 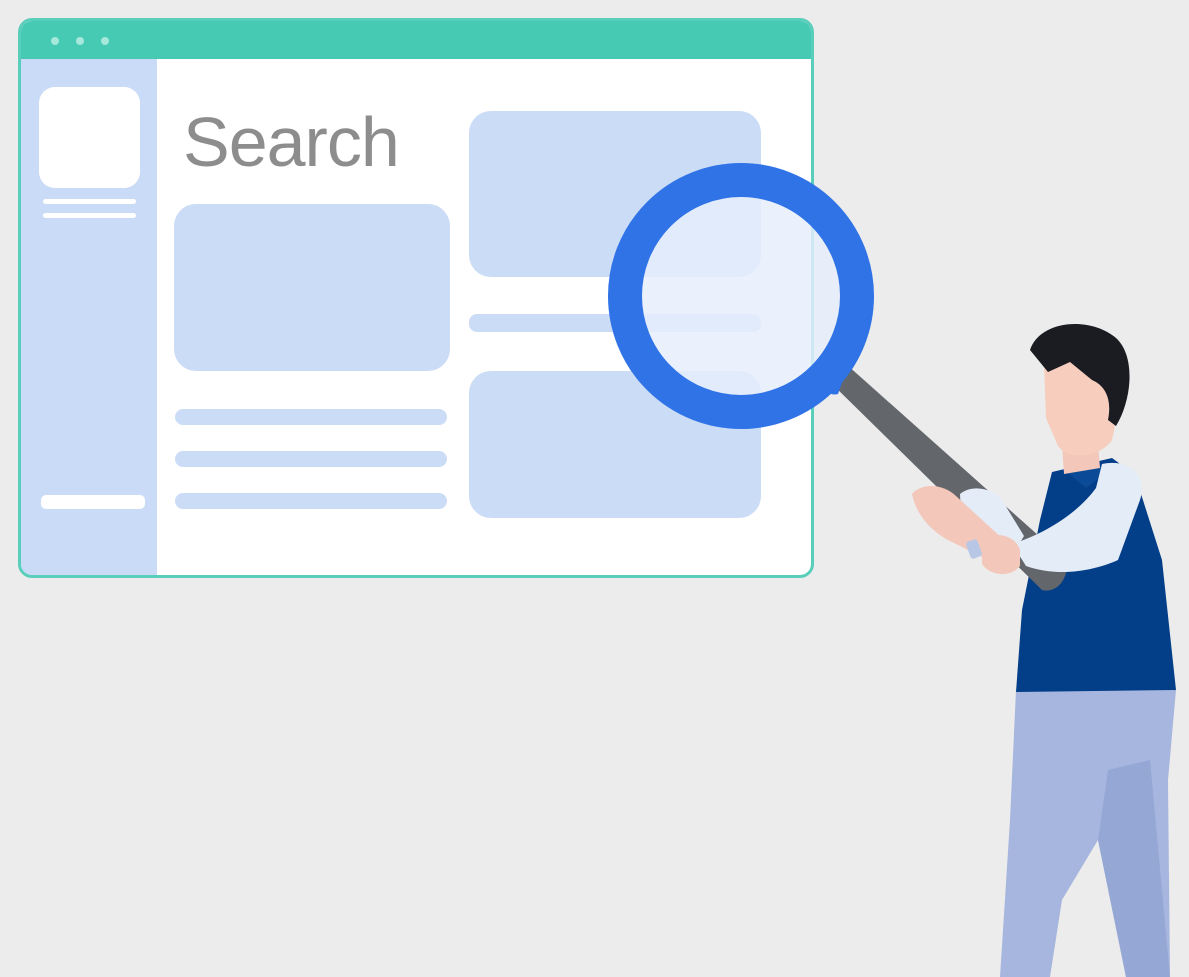 What do you see at coordinates (1080, 399) in the screenshot?
I see `person-head` at bounding box center [1080, 399].